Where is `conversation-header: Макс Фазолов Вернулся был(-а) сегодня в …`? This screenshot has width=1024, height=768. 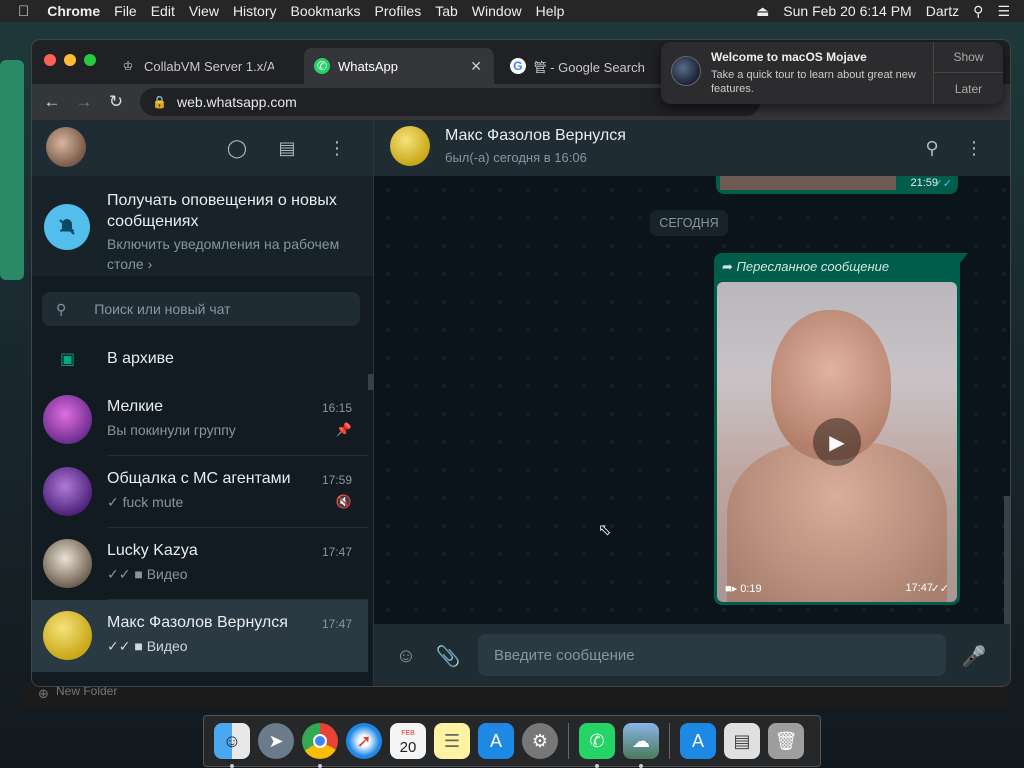
conversation-header: Макс Фазолов Вернулся был(-а) сегодня в … is located at coordinates (692, 148).